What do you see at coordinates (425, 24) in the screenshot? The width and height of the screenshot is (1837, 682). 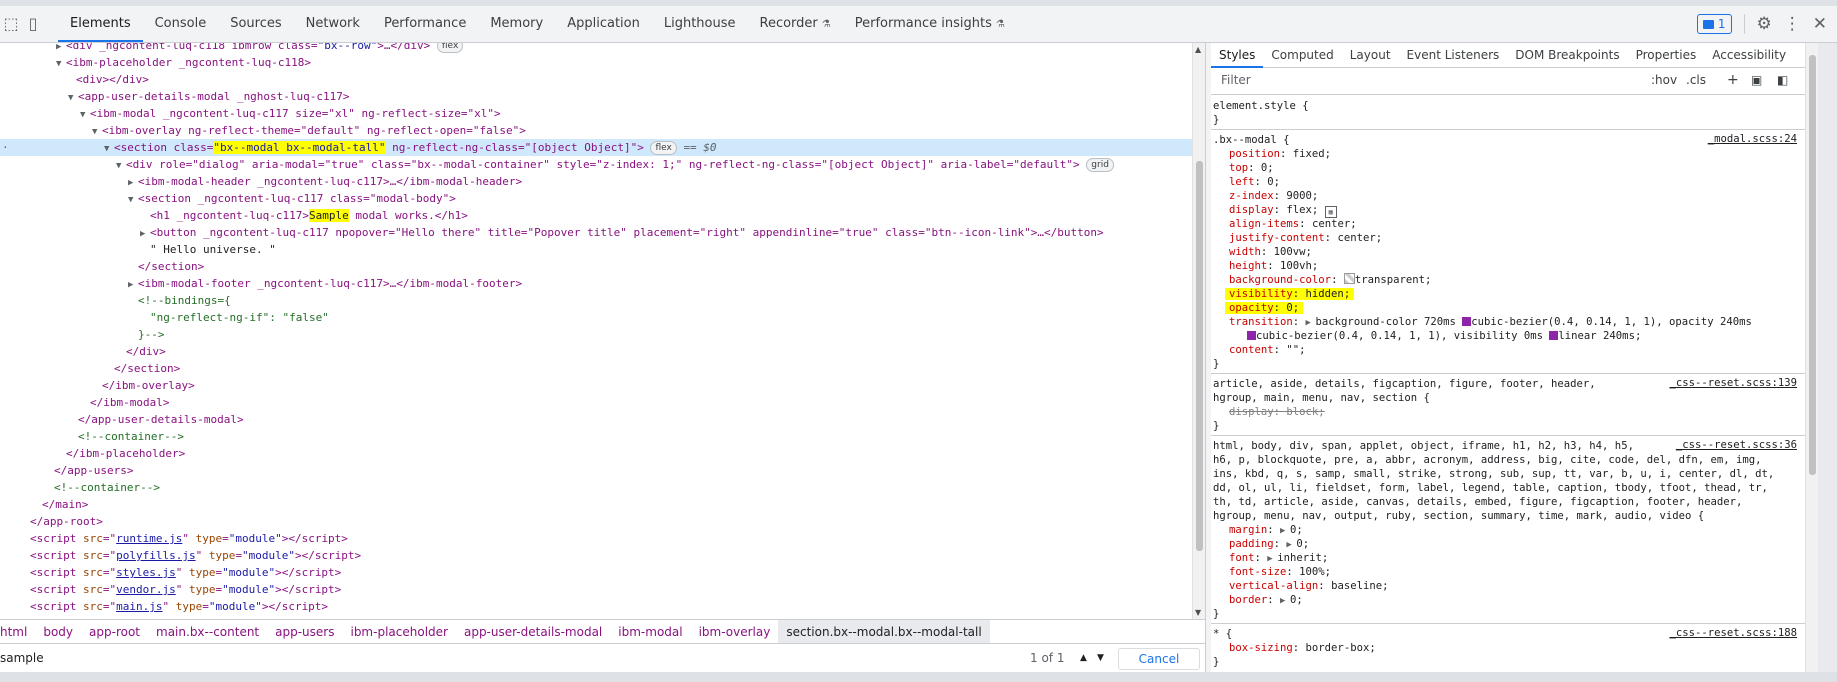 I see `tab-performance: Performance` at bounding box center [425, 24].